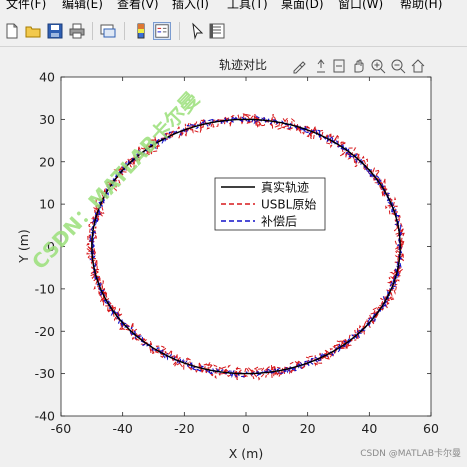 The image size is (467, 467). I want to click on y-tick-label: -30, so click(45, 373).